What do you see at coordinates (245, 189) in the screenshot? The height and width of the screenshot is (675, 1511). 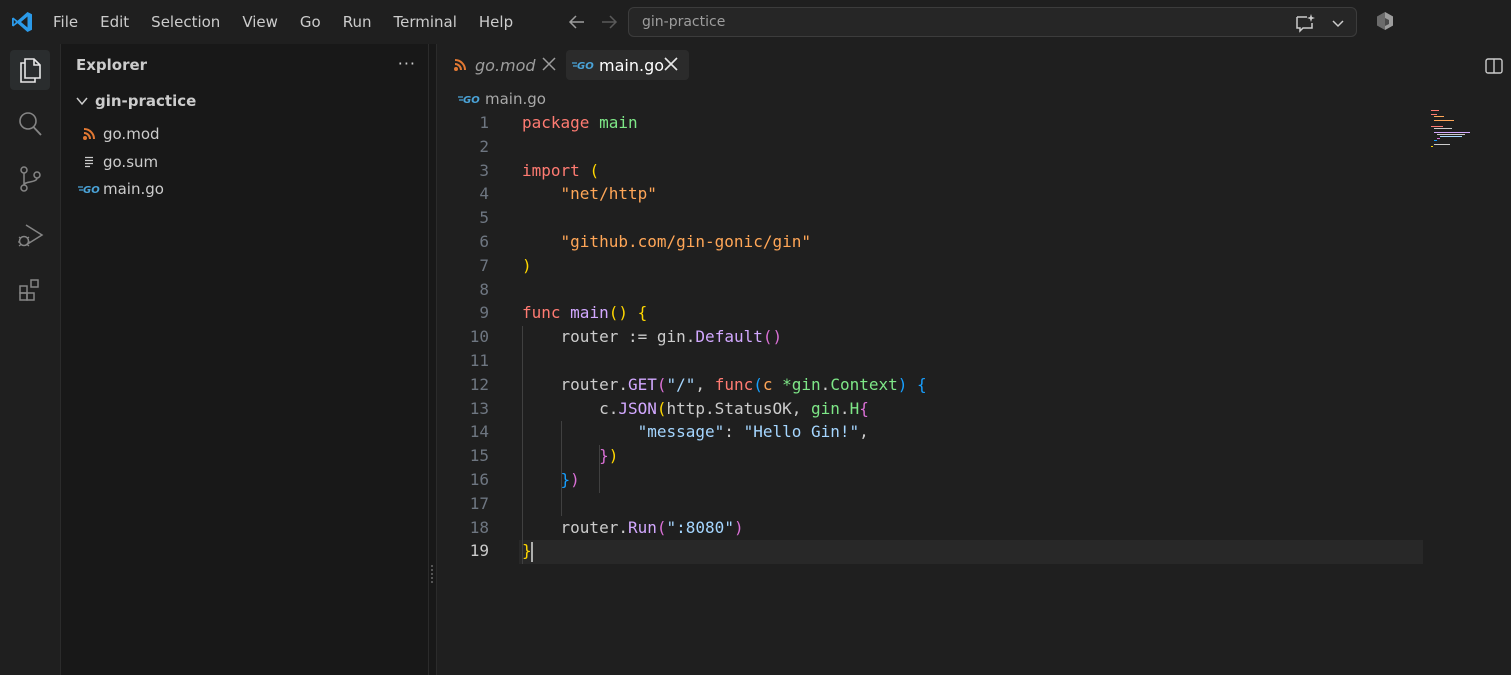 I see `file-main-go: GO main.go` at bounding box center [245, 189].